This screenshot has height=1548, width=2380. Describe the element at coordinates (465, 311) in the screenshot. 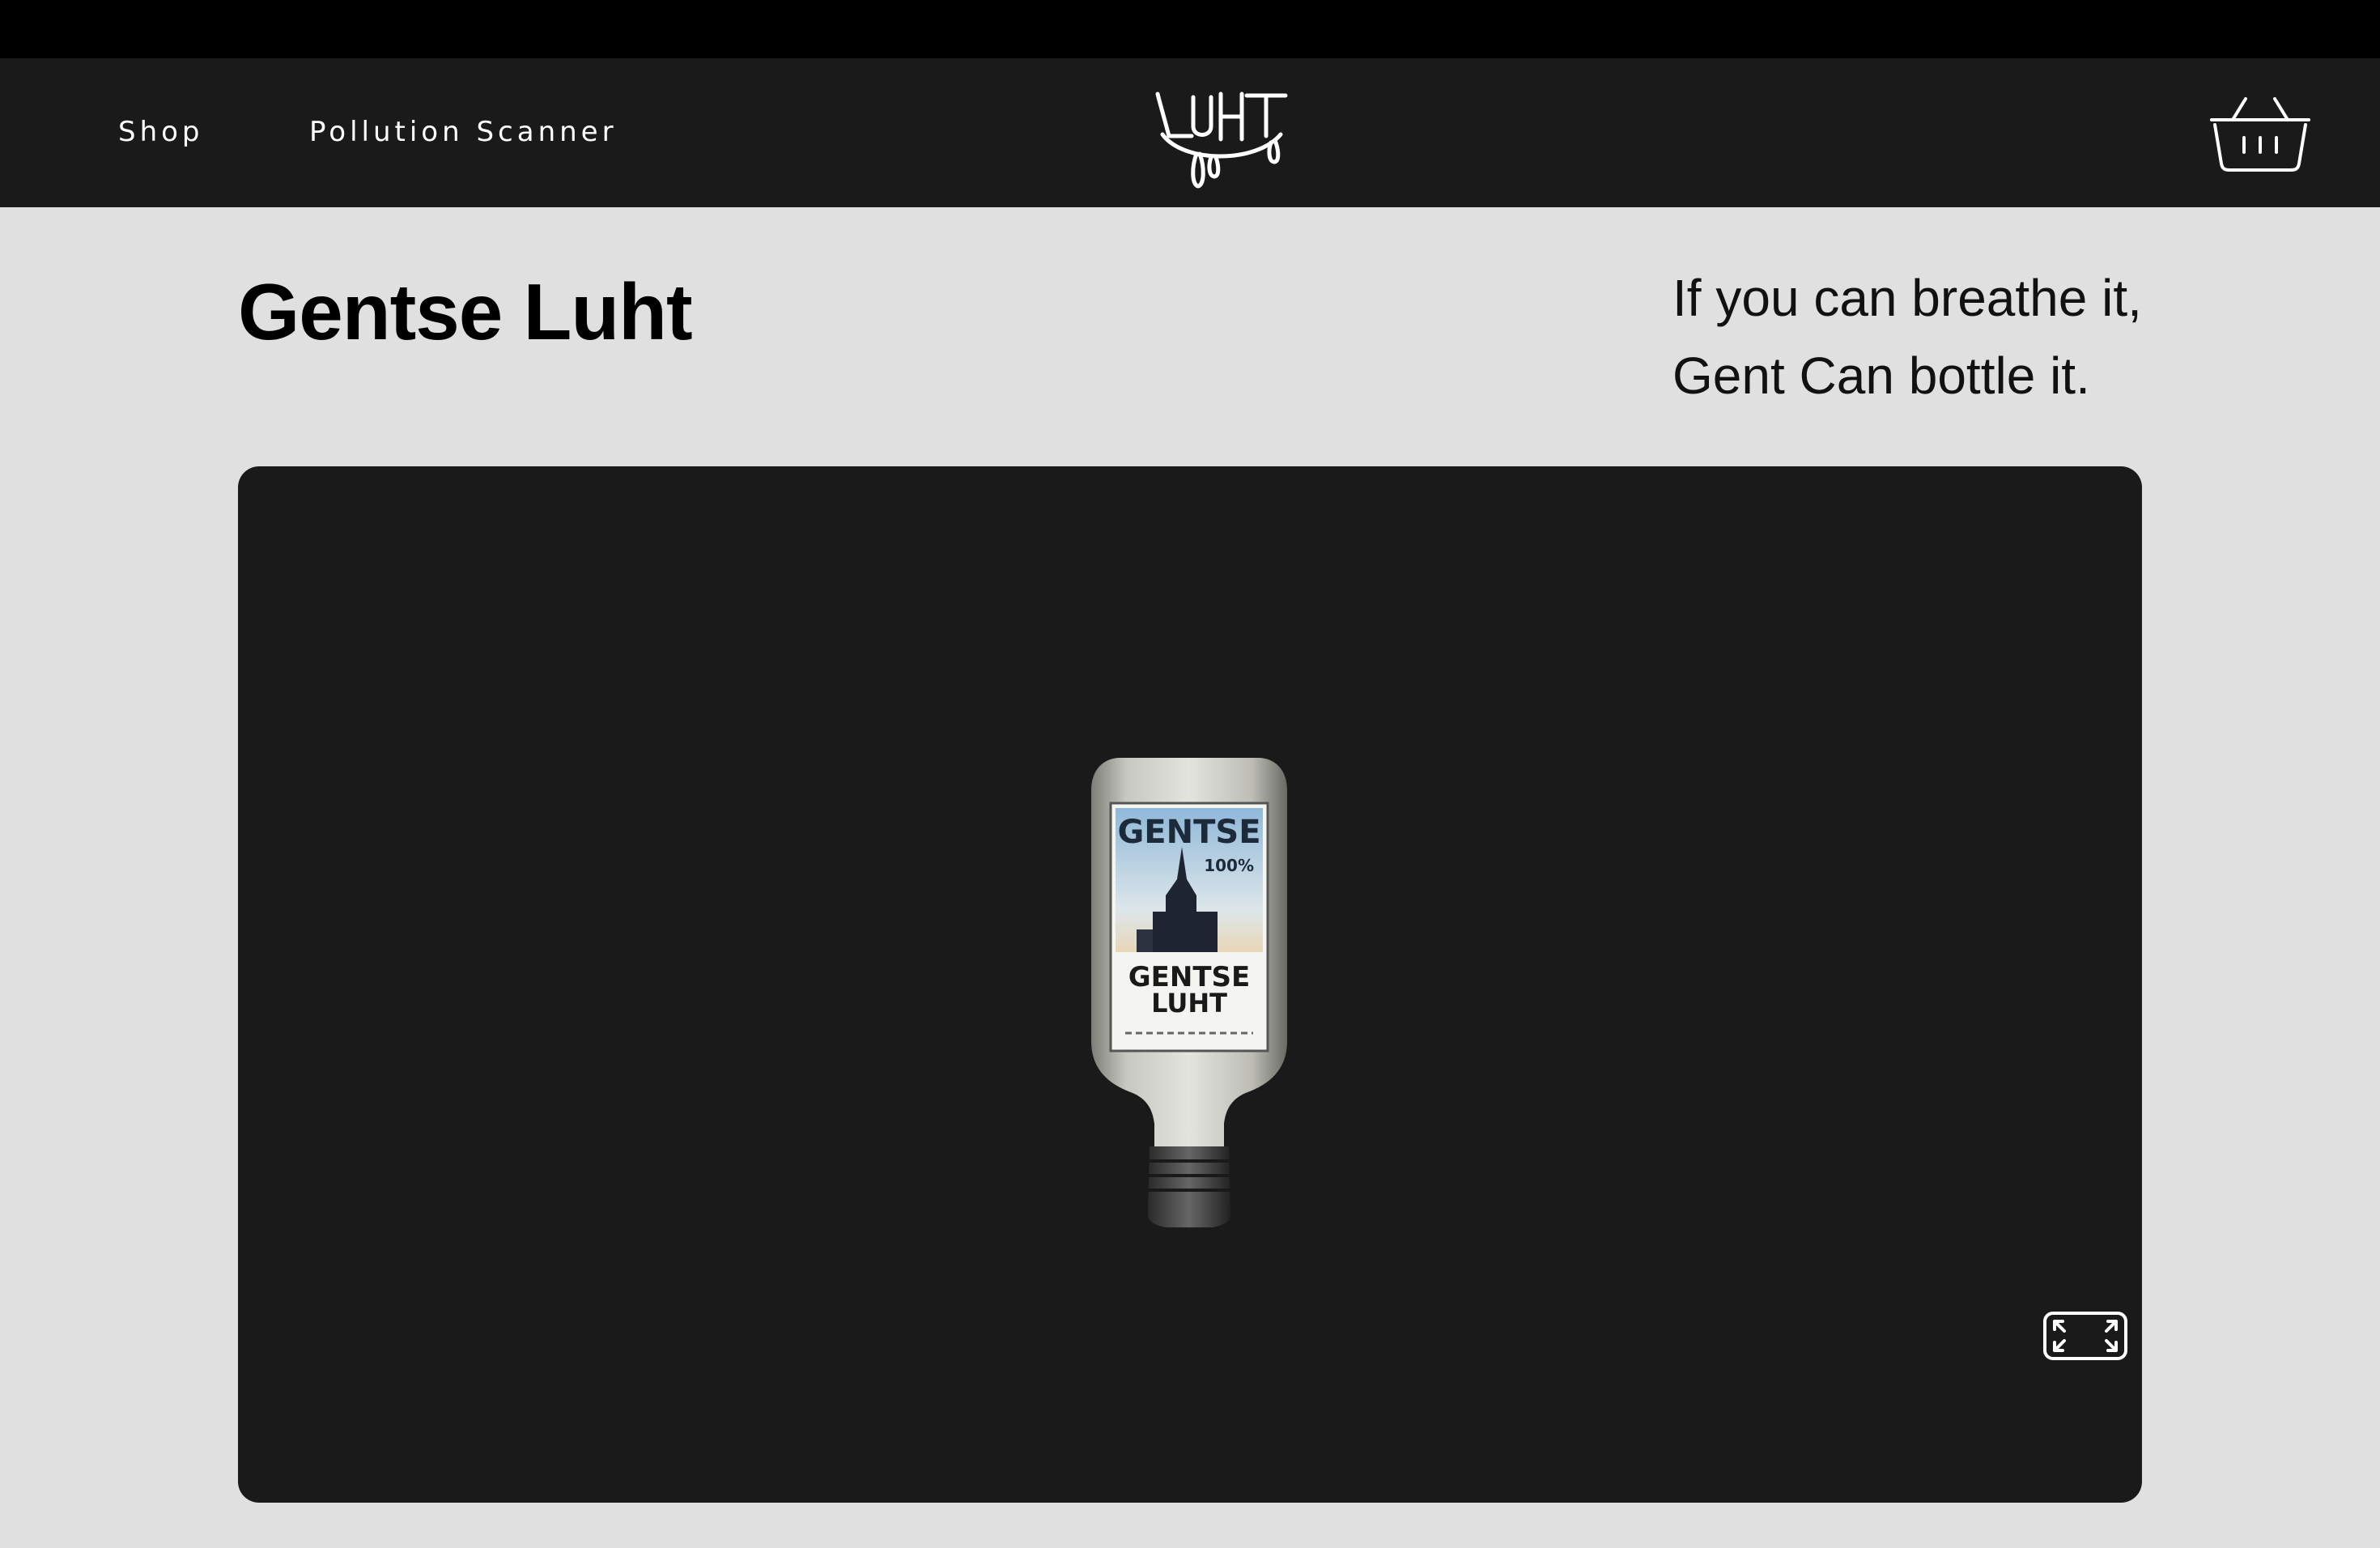

I see `page-title: Gentse Luht` at that location.